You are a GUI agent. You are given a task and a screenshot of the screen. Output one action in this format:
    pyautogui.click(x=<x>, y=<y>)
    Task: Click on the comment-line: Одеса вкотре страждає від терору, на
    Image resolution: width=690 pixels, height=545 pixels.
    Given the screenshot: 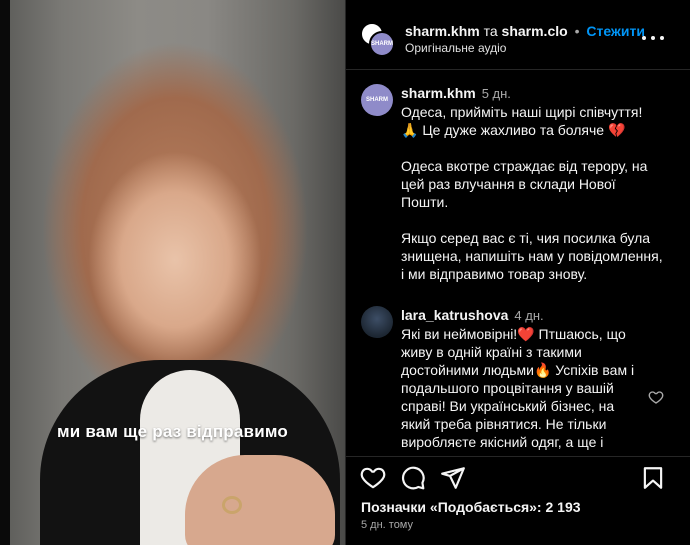 What is the action you would take?
    pyautogui.click(x=524, y=166)
    